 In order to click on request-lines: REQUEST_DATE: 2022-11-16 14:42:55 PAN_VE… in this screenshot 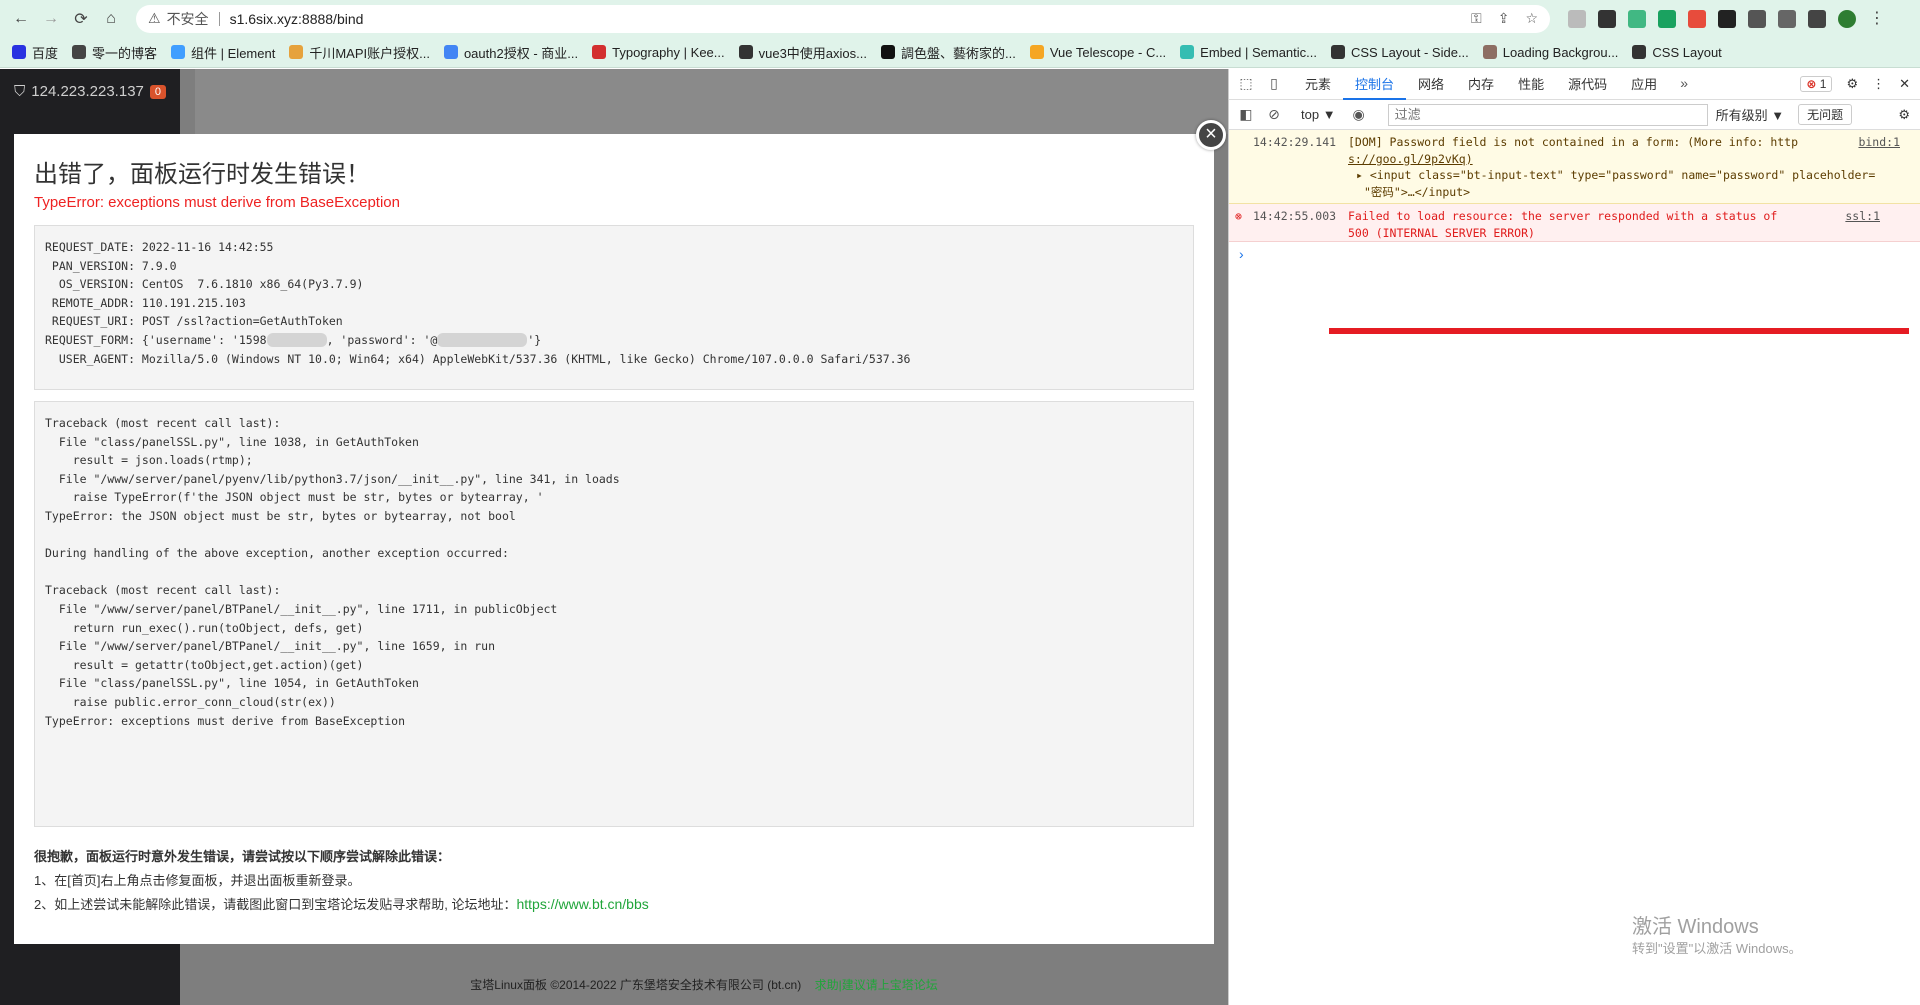, I will do `click(614, 284)`.